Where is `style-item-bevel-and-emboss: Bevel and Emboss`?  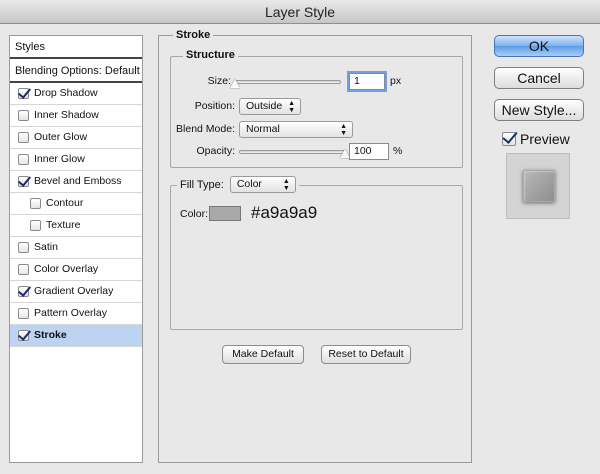 style-item-bevel-and-emboss: Bevel and Emboss is located at coordinates (76, 182).